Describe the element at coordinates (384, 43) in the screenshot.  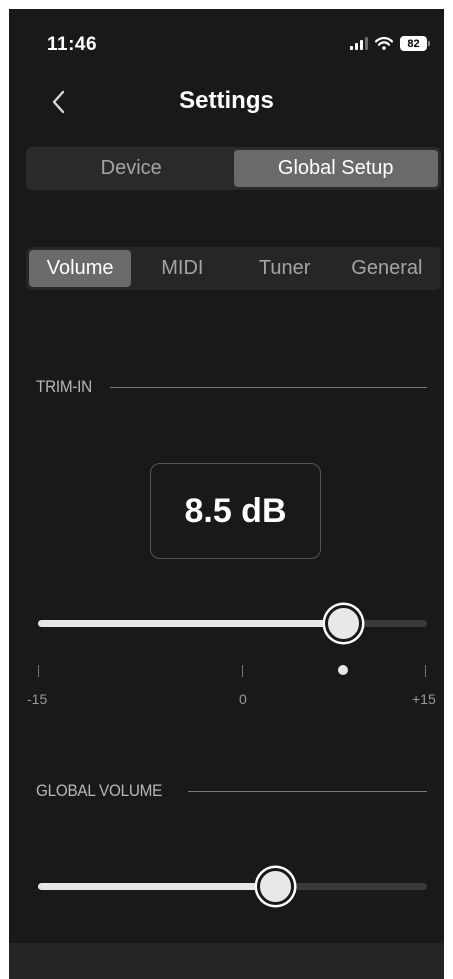
I see `wifi-icon` at that location.